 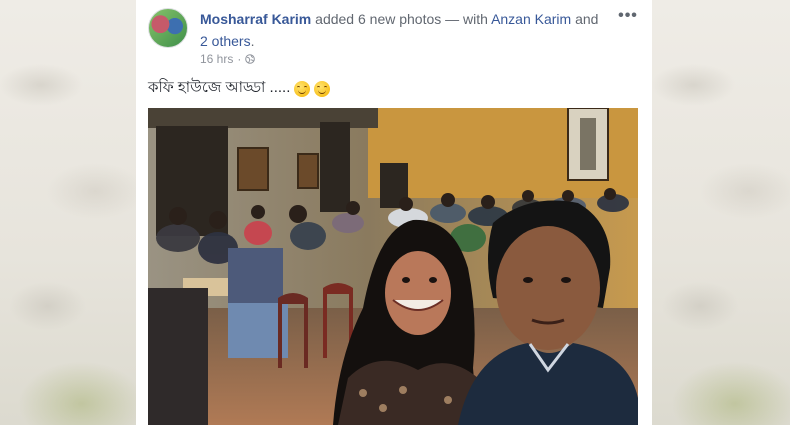 What do you see at coordinates (168, 28) in the screenshot?
I see `author-avatar` at bounding box center [168, 28].